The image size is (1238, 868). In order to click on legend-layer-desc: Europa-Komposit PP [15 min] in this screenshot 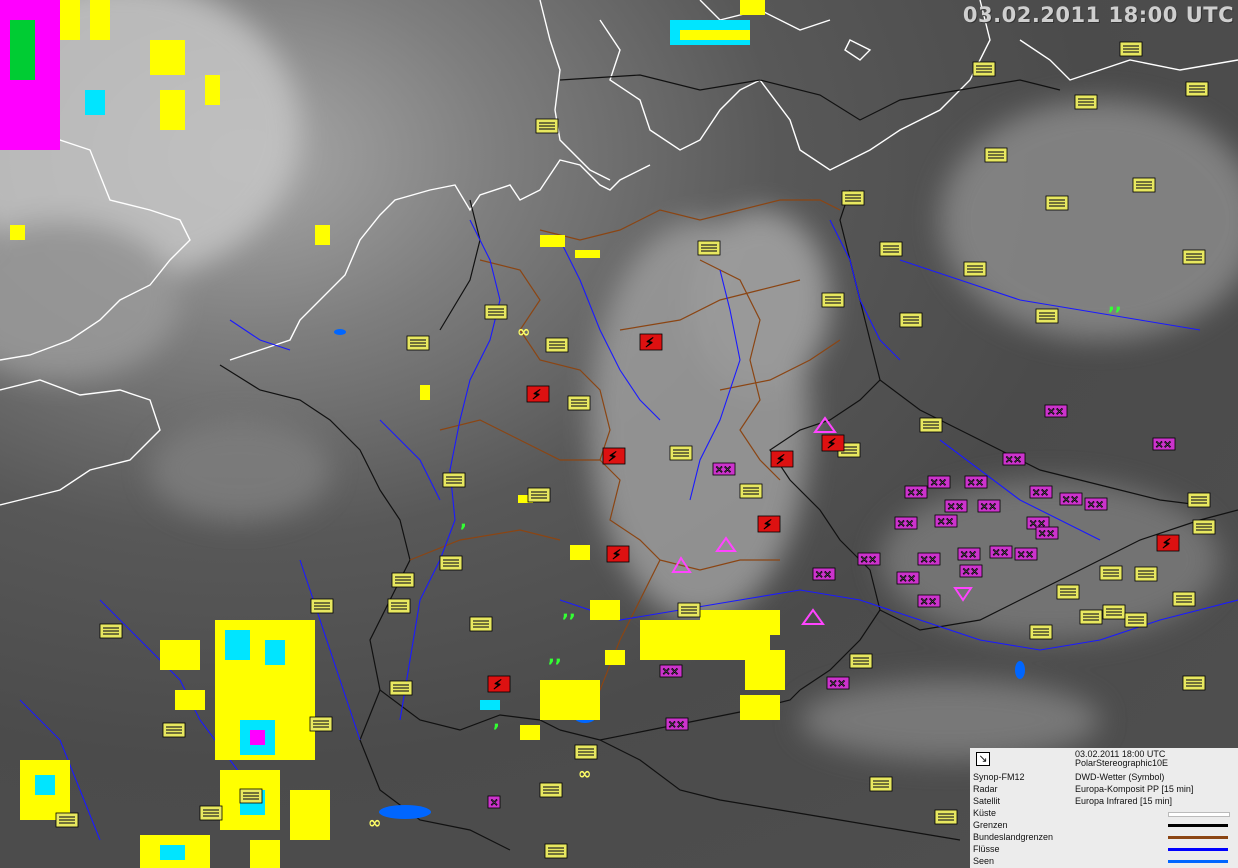, I will do `click(1134, 789)`.